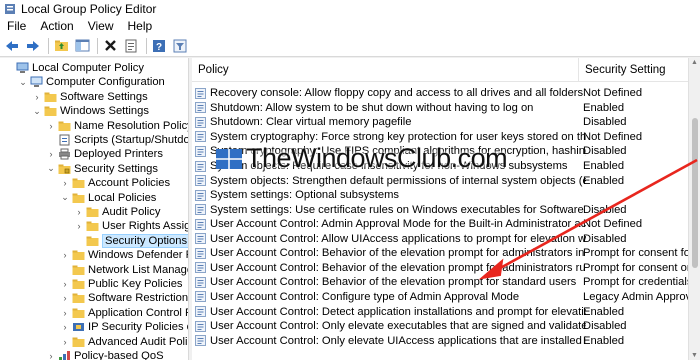  I want to click on tree-item: › Software Restriction Polic, so click(124, 298).